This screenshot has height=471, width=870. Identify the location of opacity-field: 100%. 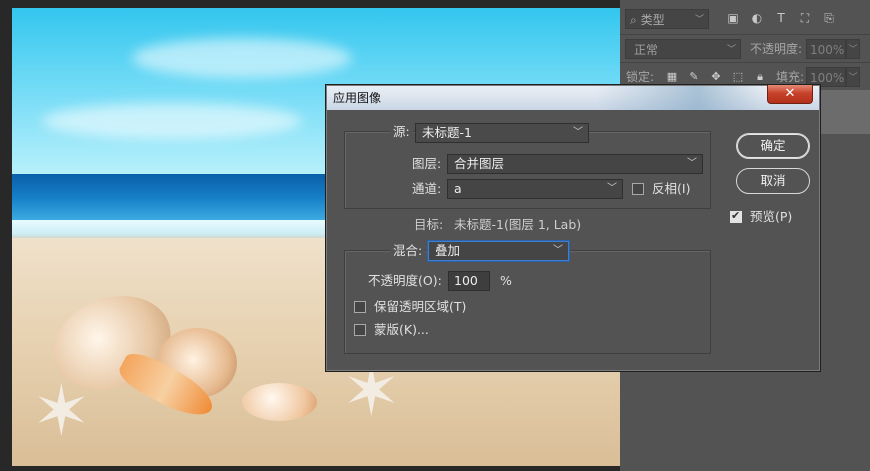
(826, 49).